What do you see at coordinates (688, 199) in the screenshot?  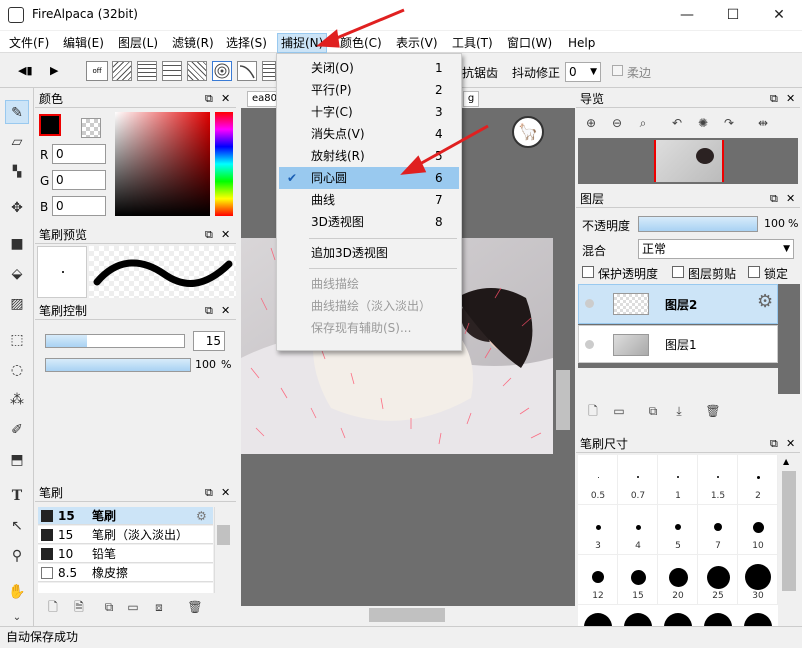 I see `layer-panel-header: 图层 ⧉ ✕` at bounding box center [688, 199].